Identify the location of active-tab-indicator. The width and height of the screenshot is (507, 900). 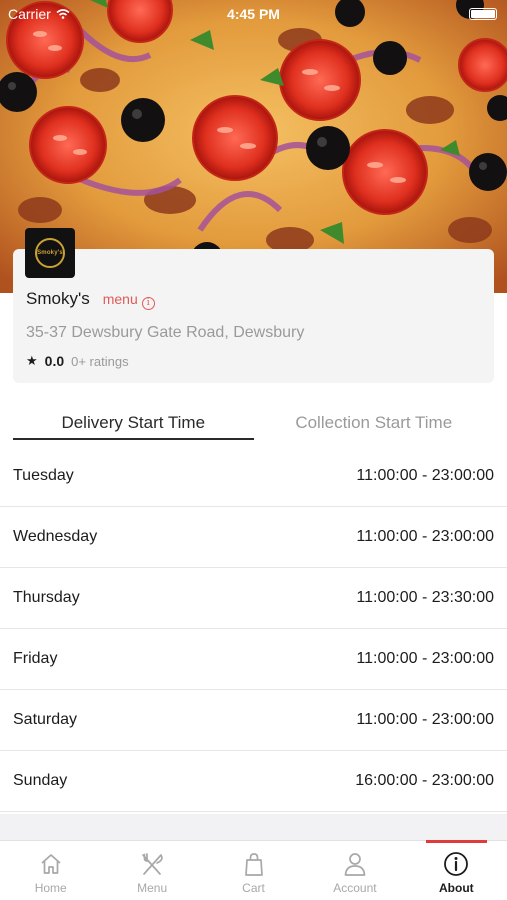
(456, 841).